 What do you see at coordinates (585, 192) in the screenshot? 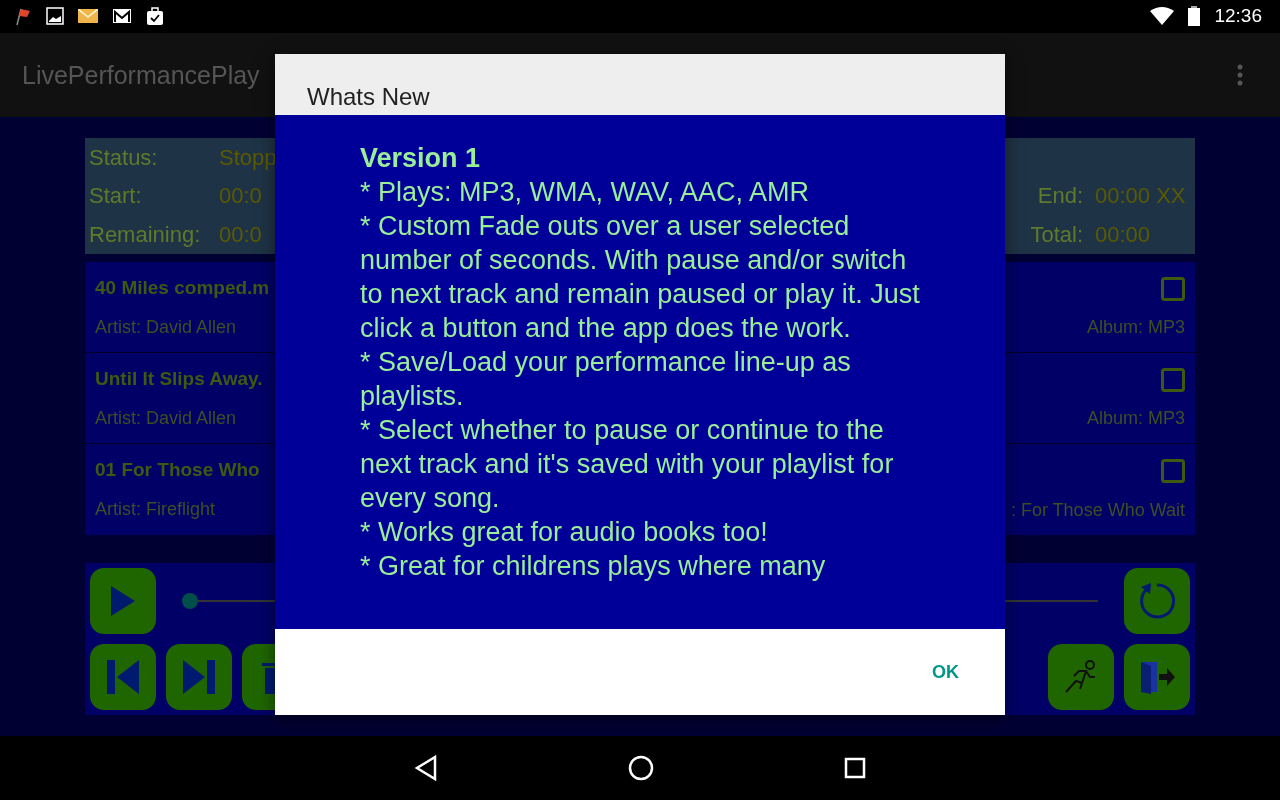
I see `feature-item: * Plays: MP3, WMA, WAV, AAC, AMR` at bounding box center [585, 192].